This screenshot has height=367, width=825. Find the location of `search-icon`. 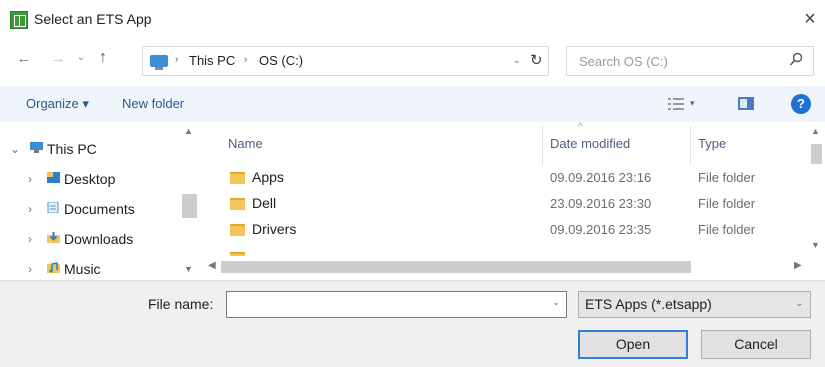

search-icon is located at coordinates (796, 60).